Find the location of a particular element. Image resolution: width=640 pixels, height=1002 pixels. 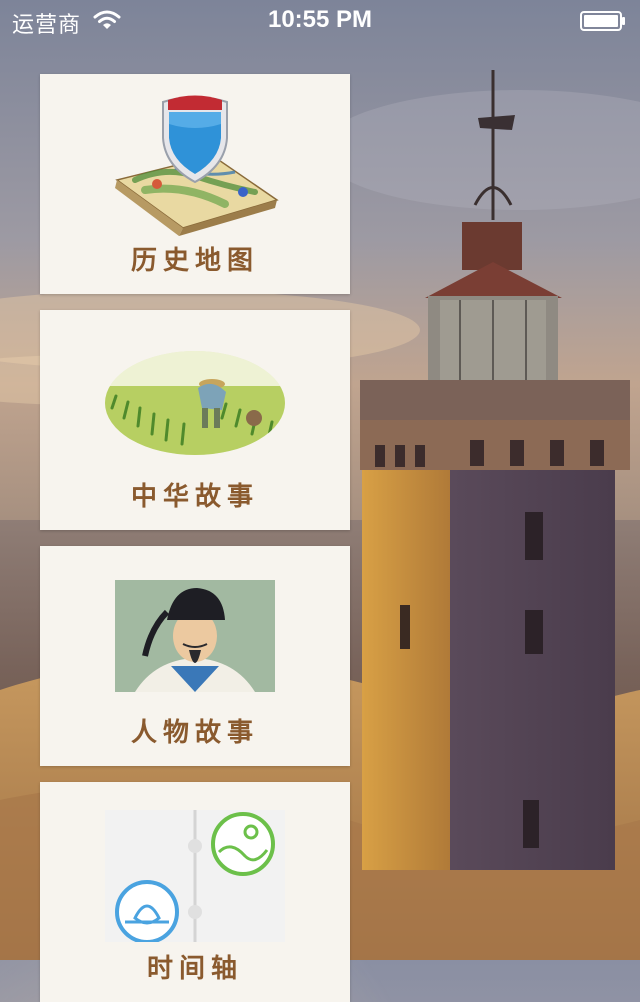

menu-label-timeline: 时间轴 is located at coordinates (194, 969).